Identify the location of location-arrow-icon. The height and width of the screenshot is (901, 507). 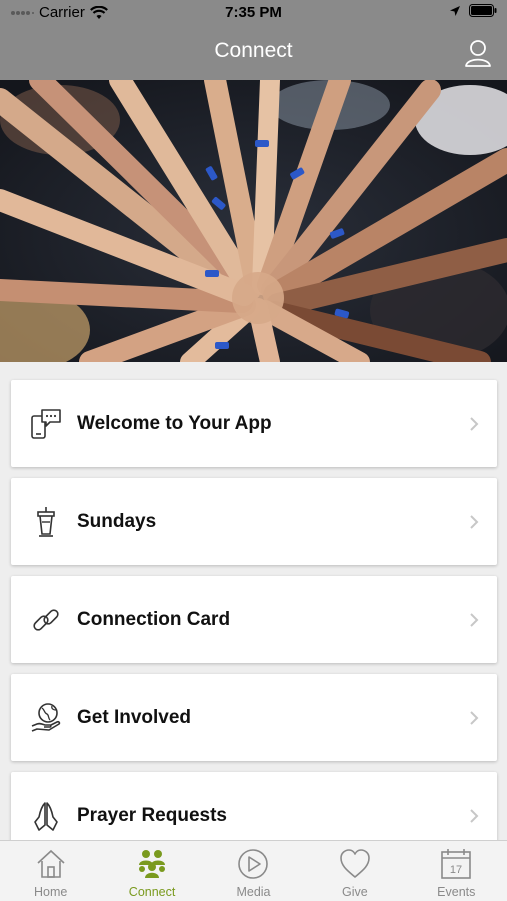
(455, 10).